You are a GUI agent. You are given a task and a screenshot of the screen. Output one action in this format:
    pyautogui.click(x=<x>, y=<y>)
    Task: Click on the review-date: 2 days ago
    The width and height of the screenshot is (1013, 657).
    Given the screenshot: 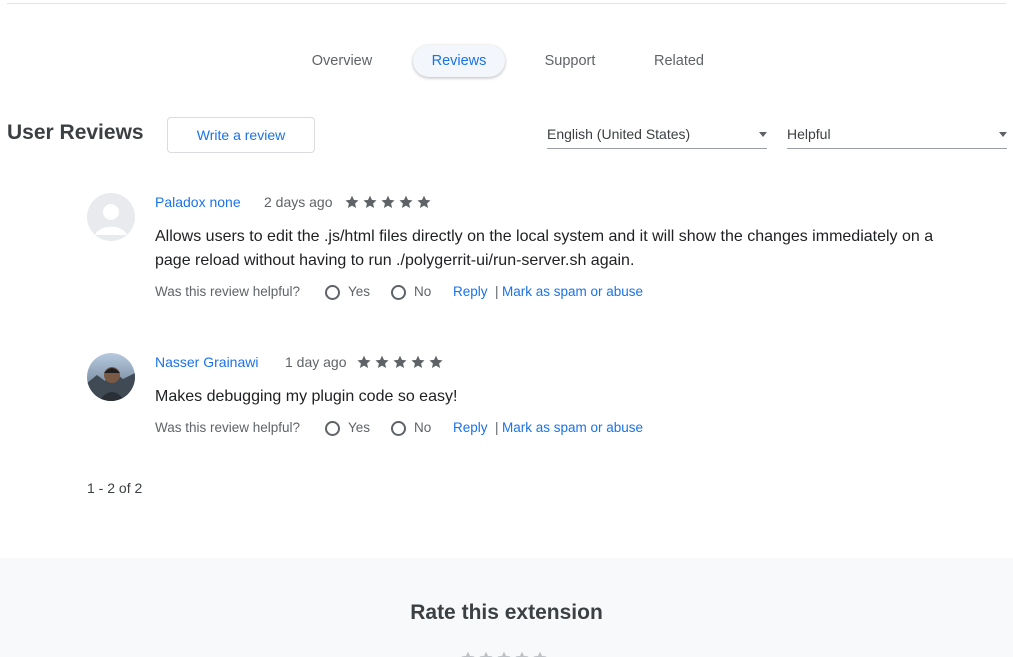 What is the action you would take?
    pyautogui.click(x=298, y=202)
    